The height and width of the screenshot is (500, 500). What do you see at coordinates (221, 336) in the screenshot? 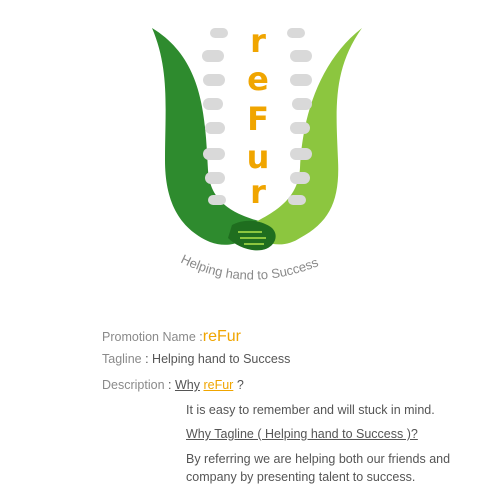
I see `promotion-name-value: reFur` at bounding box center [221, 336].